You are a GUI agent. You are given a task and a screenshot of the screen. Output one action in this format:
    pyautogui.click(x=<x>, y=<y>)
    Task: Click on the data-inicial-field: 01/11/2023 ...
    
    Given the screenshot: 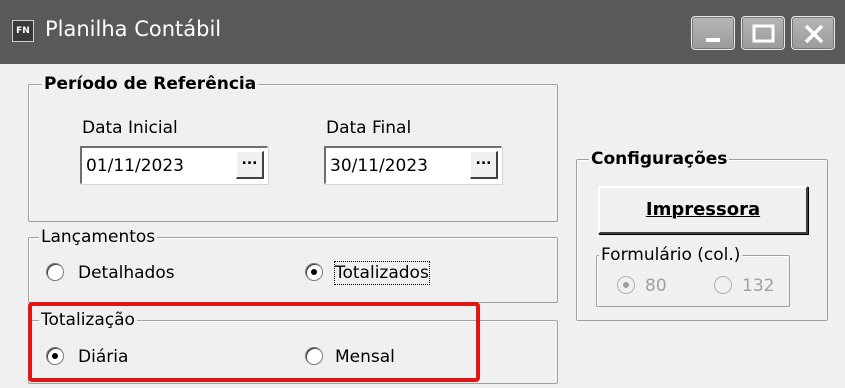 What is the action you would take?
    pyautogui.click(x=174, y=165)
    